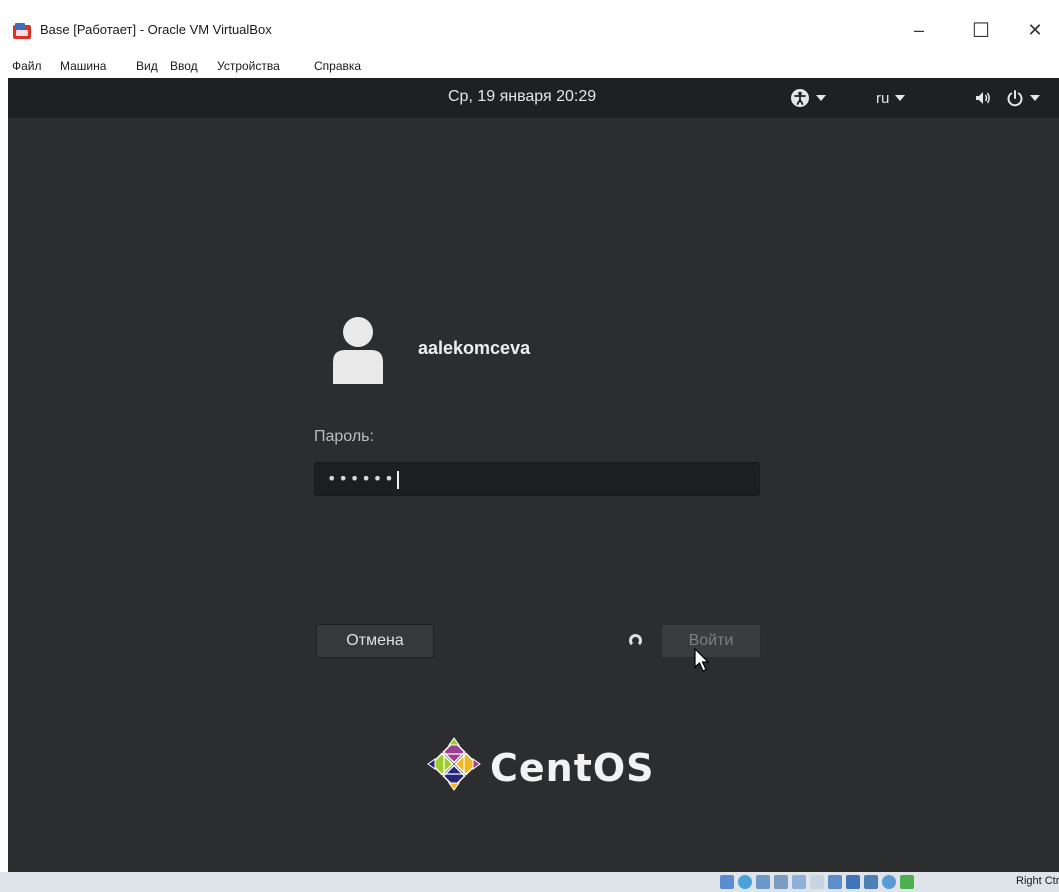  Describe the element at coordinates (907, 882) in the screenshot. I see `host-key-icon` at that location.